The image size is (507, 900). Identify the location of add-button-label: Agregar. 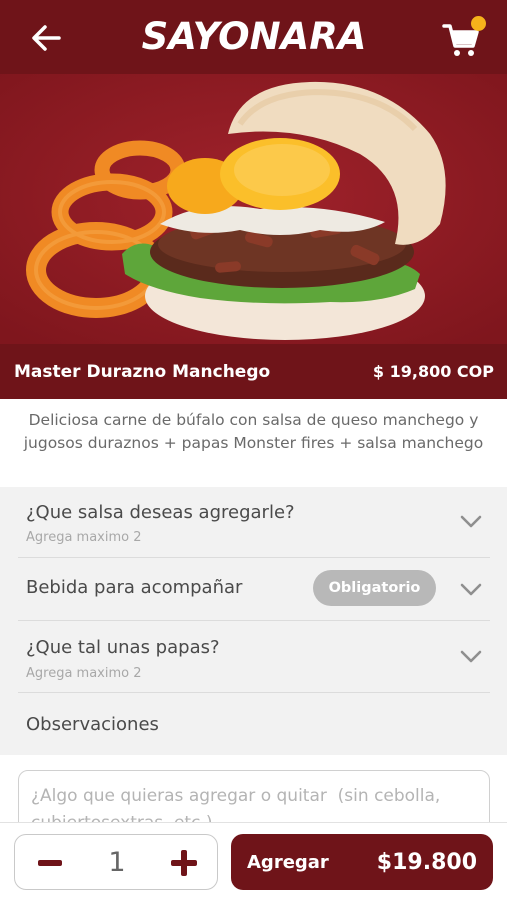
(288, 862).